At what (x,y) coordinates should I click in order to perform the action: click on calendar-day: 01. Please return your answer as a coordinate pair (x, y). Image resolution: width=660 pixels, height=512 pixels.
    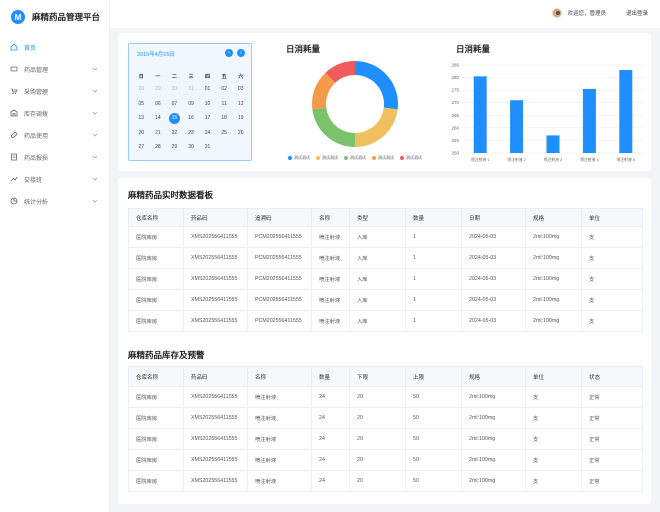
    Looking at the image, I should click on (207, 89).